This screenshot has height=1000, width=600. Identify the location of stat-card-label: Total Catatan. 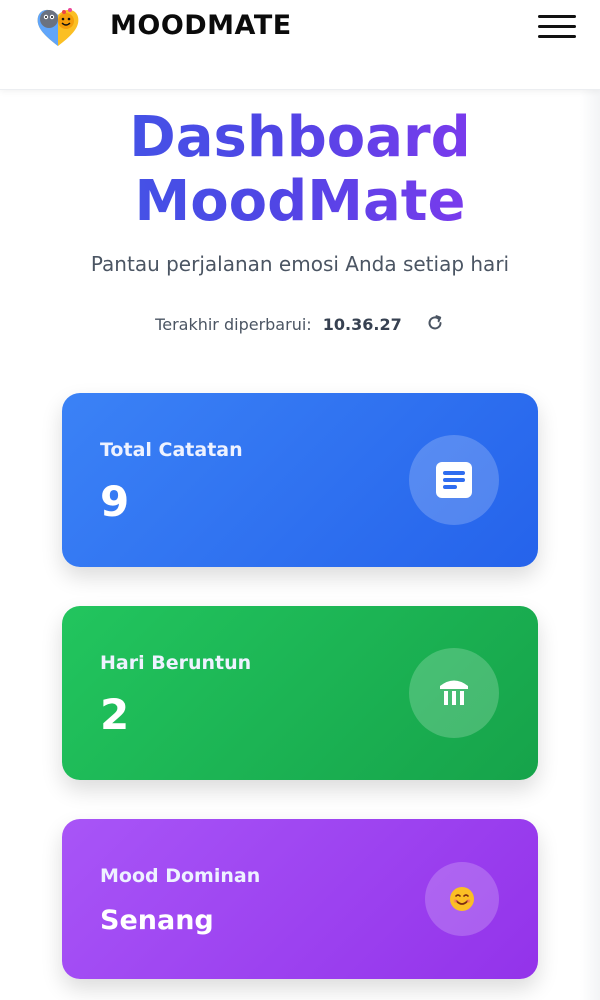
(171, 450).